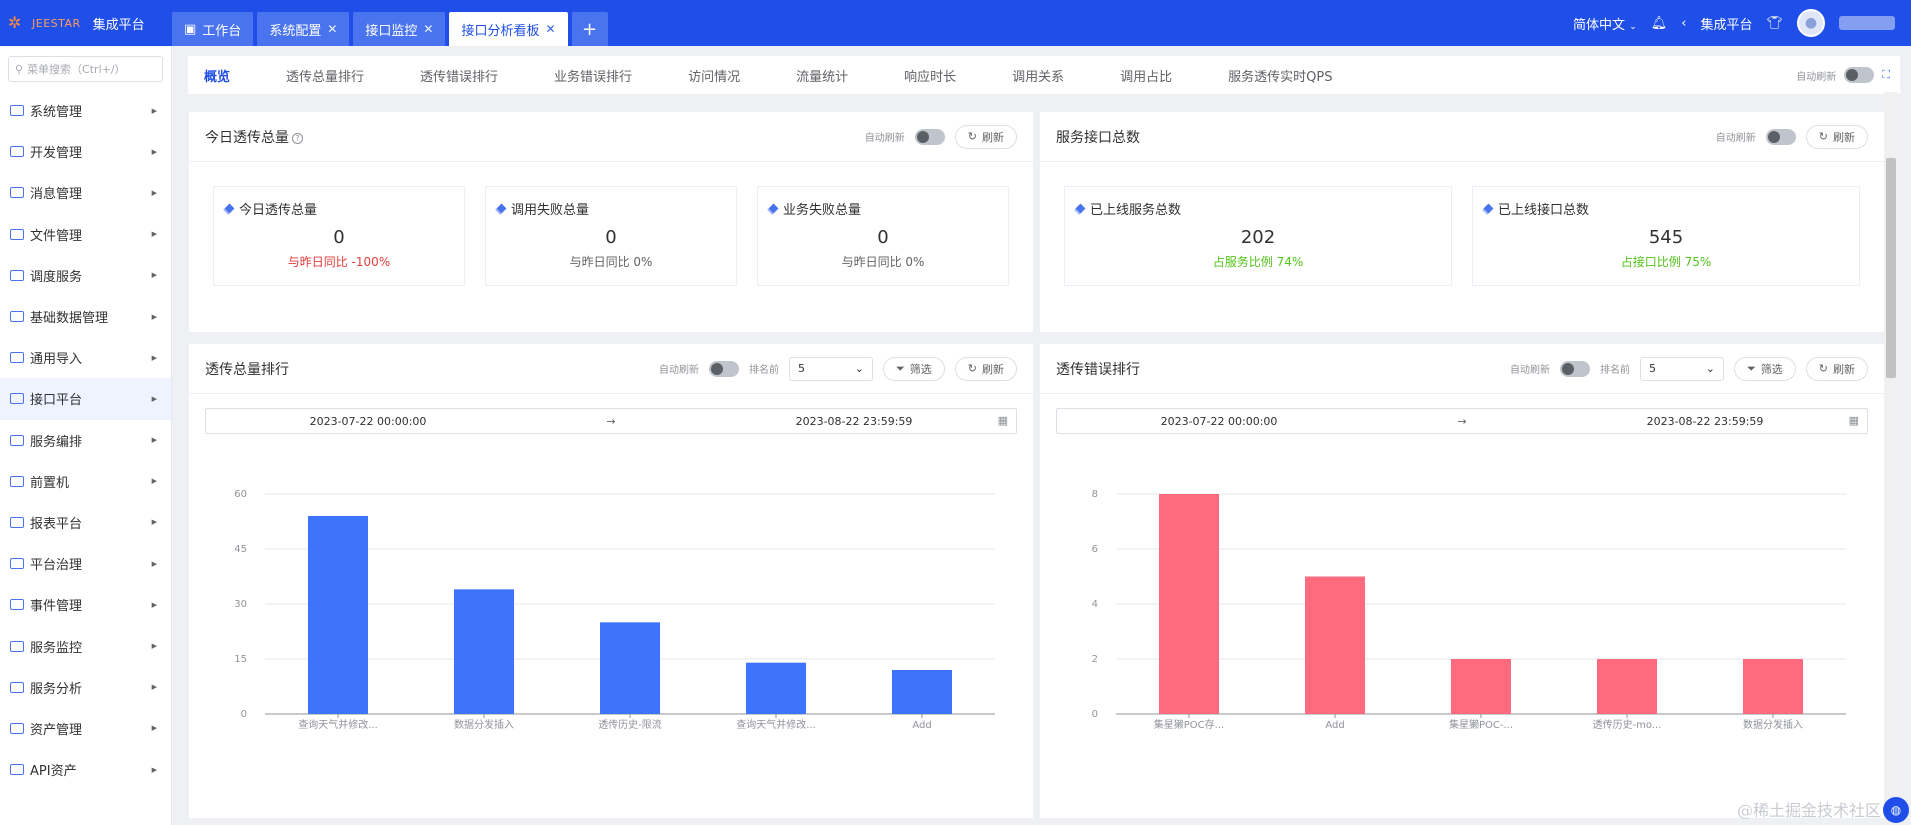 This screenshot has height=825, width=1911. I want to click on brand: ✲ JEESTAR 集成平台, so click(86, 23).